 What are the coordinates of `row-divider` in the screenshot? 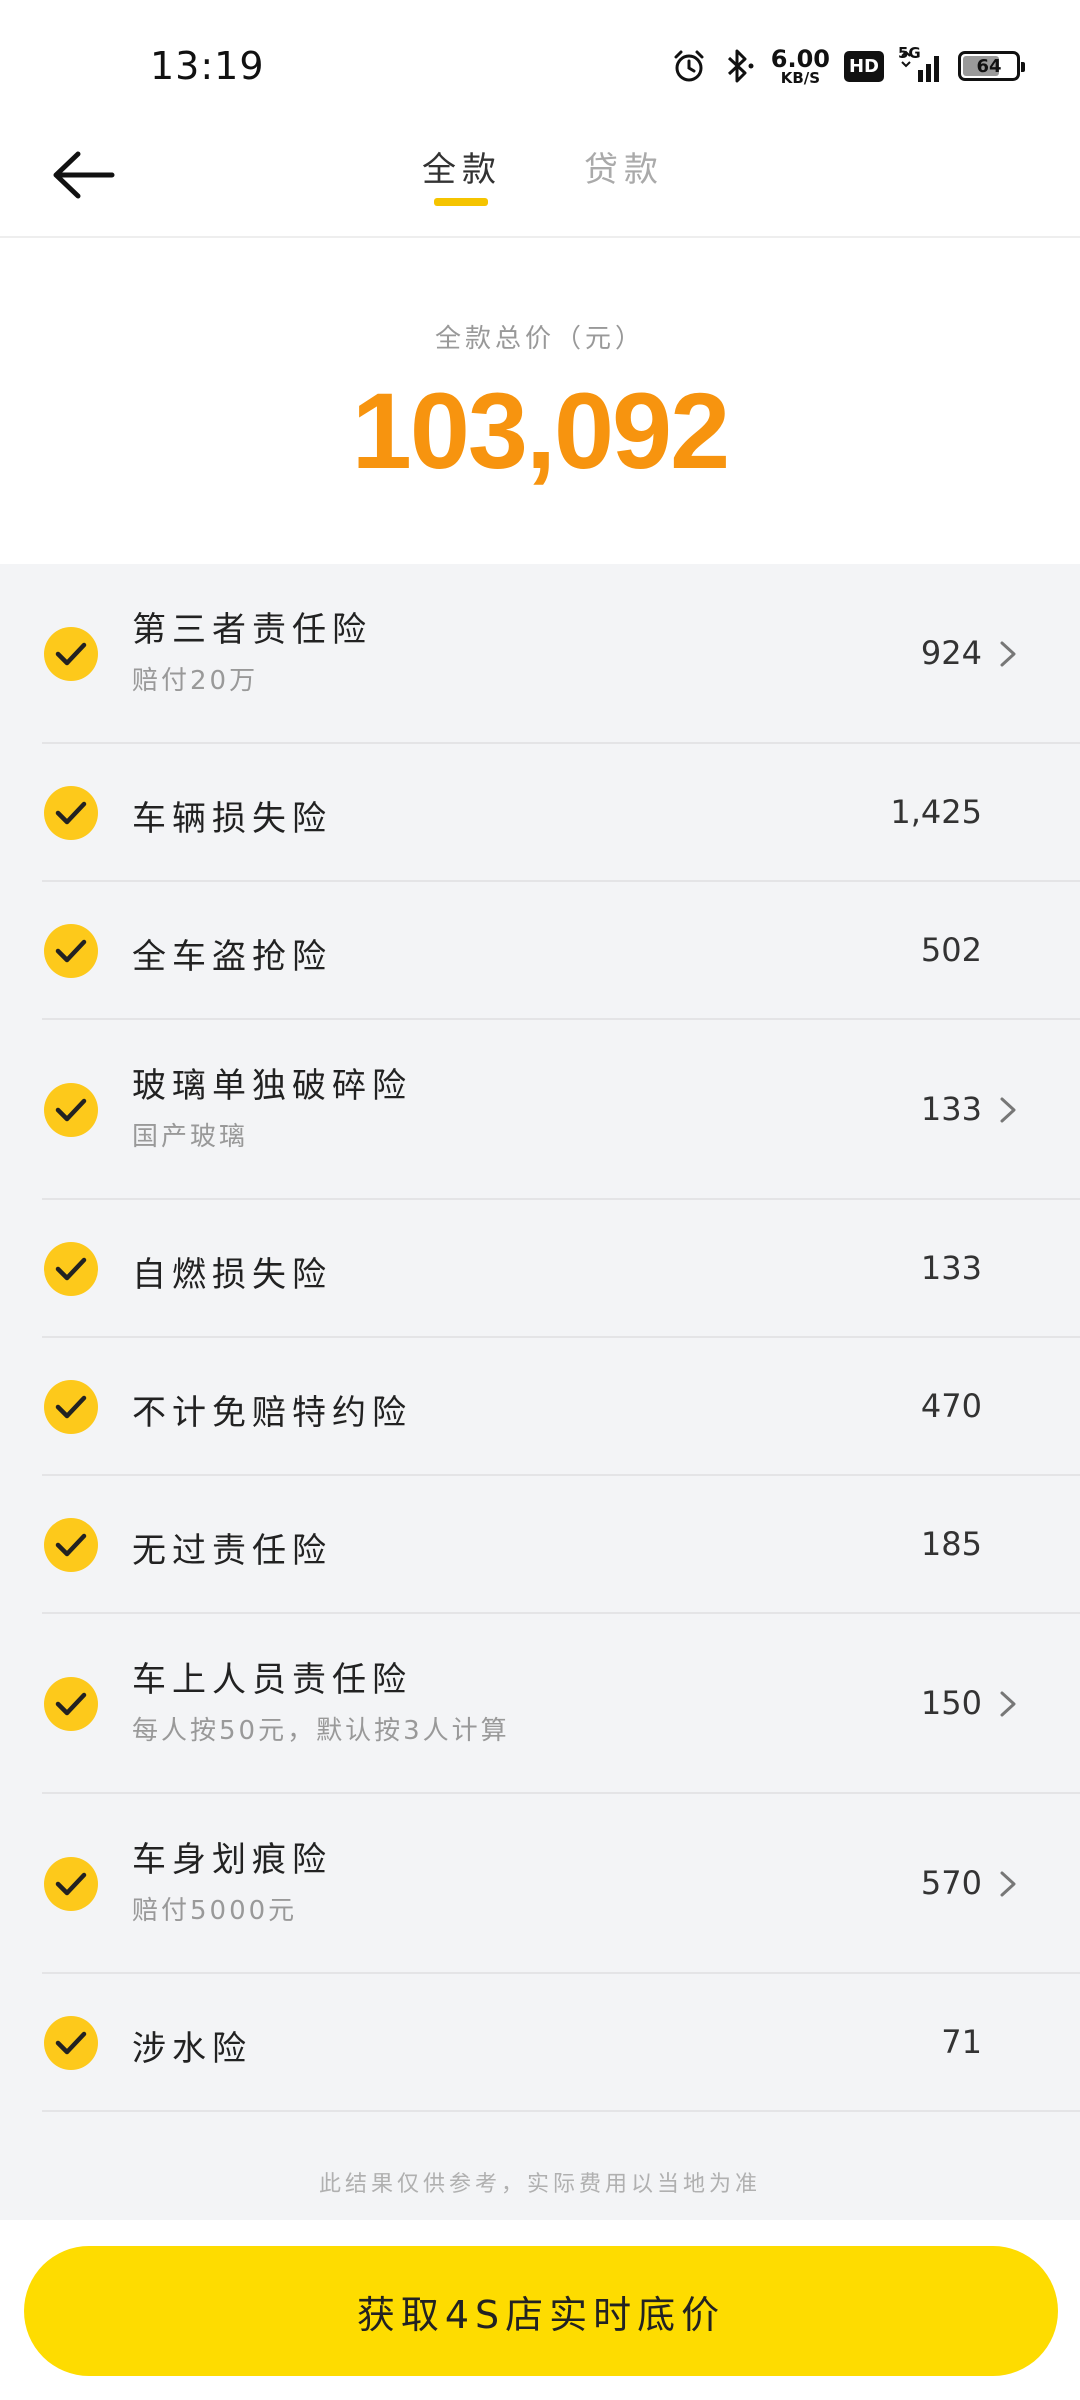 It's located at (561, 2111).